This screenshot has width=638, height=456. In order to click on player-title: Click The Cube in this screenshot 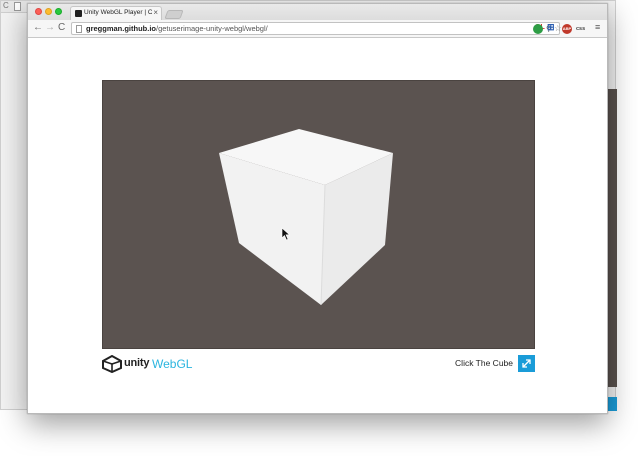, I will do `click(484, 363)`.